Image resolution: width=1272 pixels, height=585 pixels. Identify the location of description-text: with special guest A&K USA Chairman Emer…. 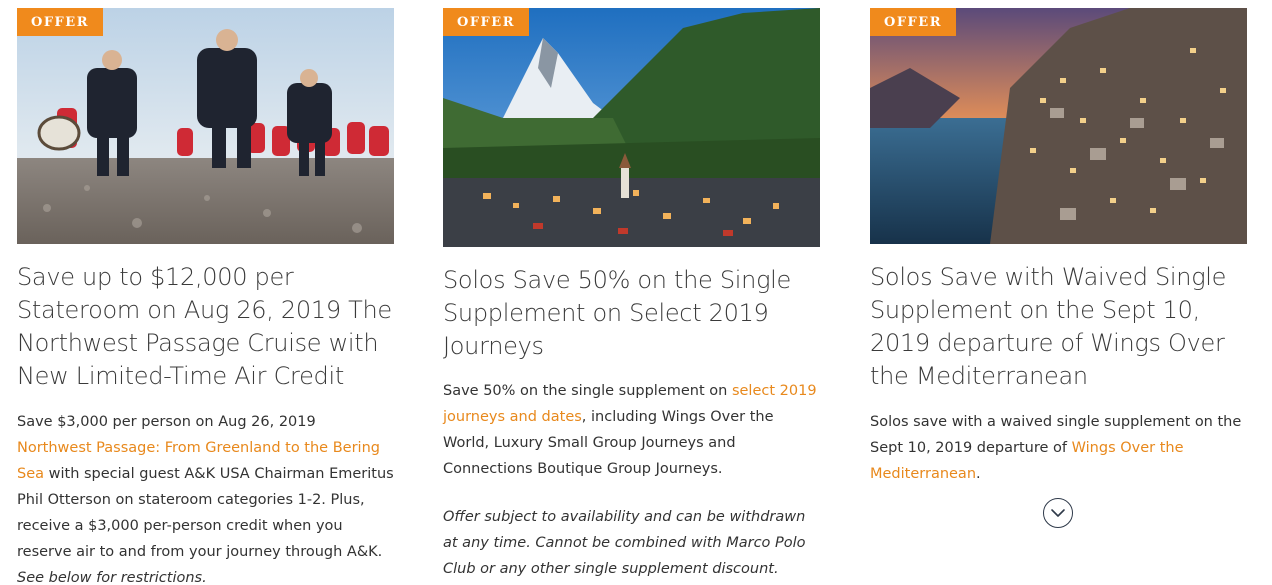
(205, 513).